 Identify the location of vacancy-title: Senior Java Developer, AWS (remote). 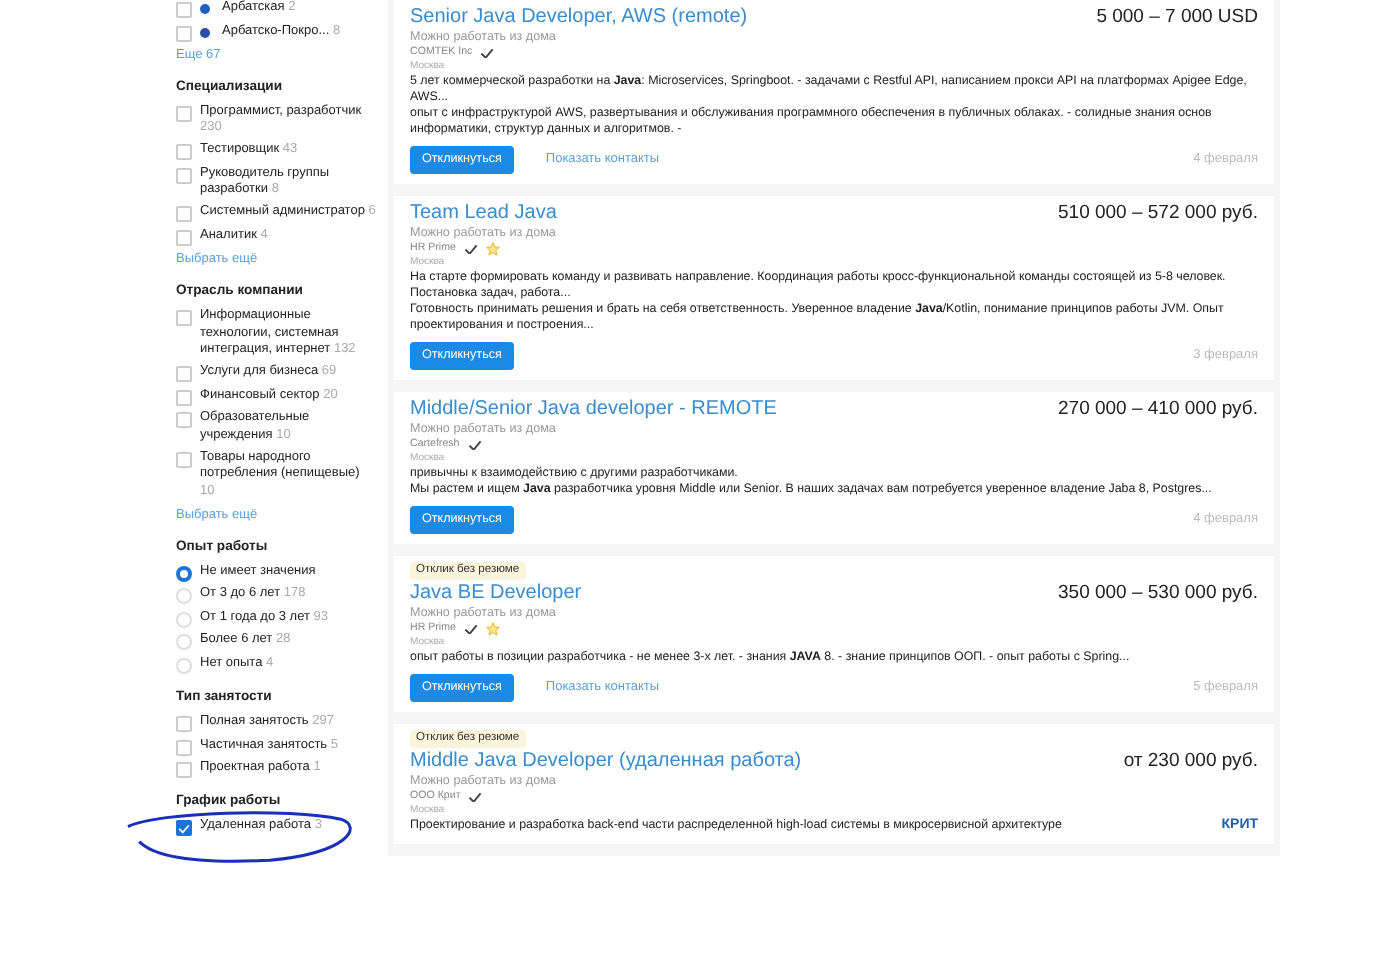
(579, 18).